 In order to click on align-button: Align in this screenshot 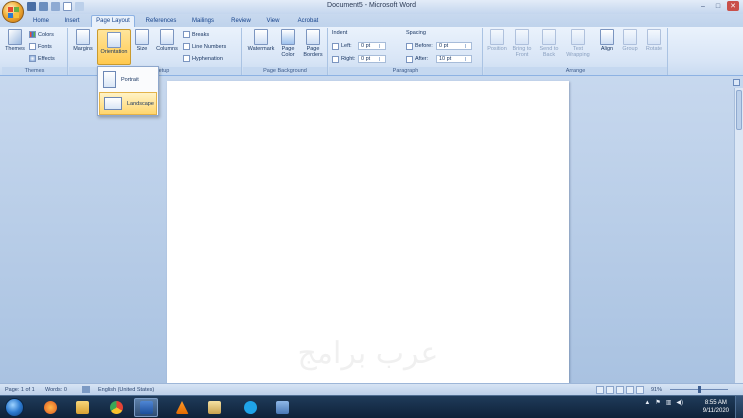, I will do `click(607, 40)`.